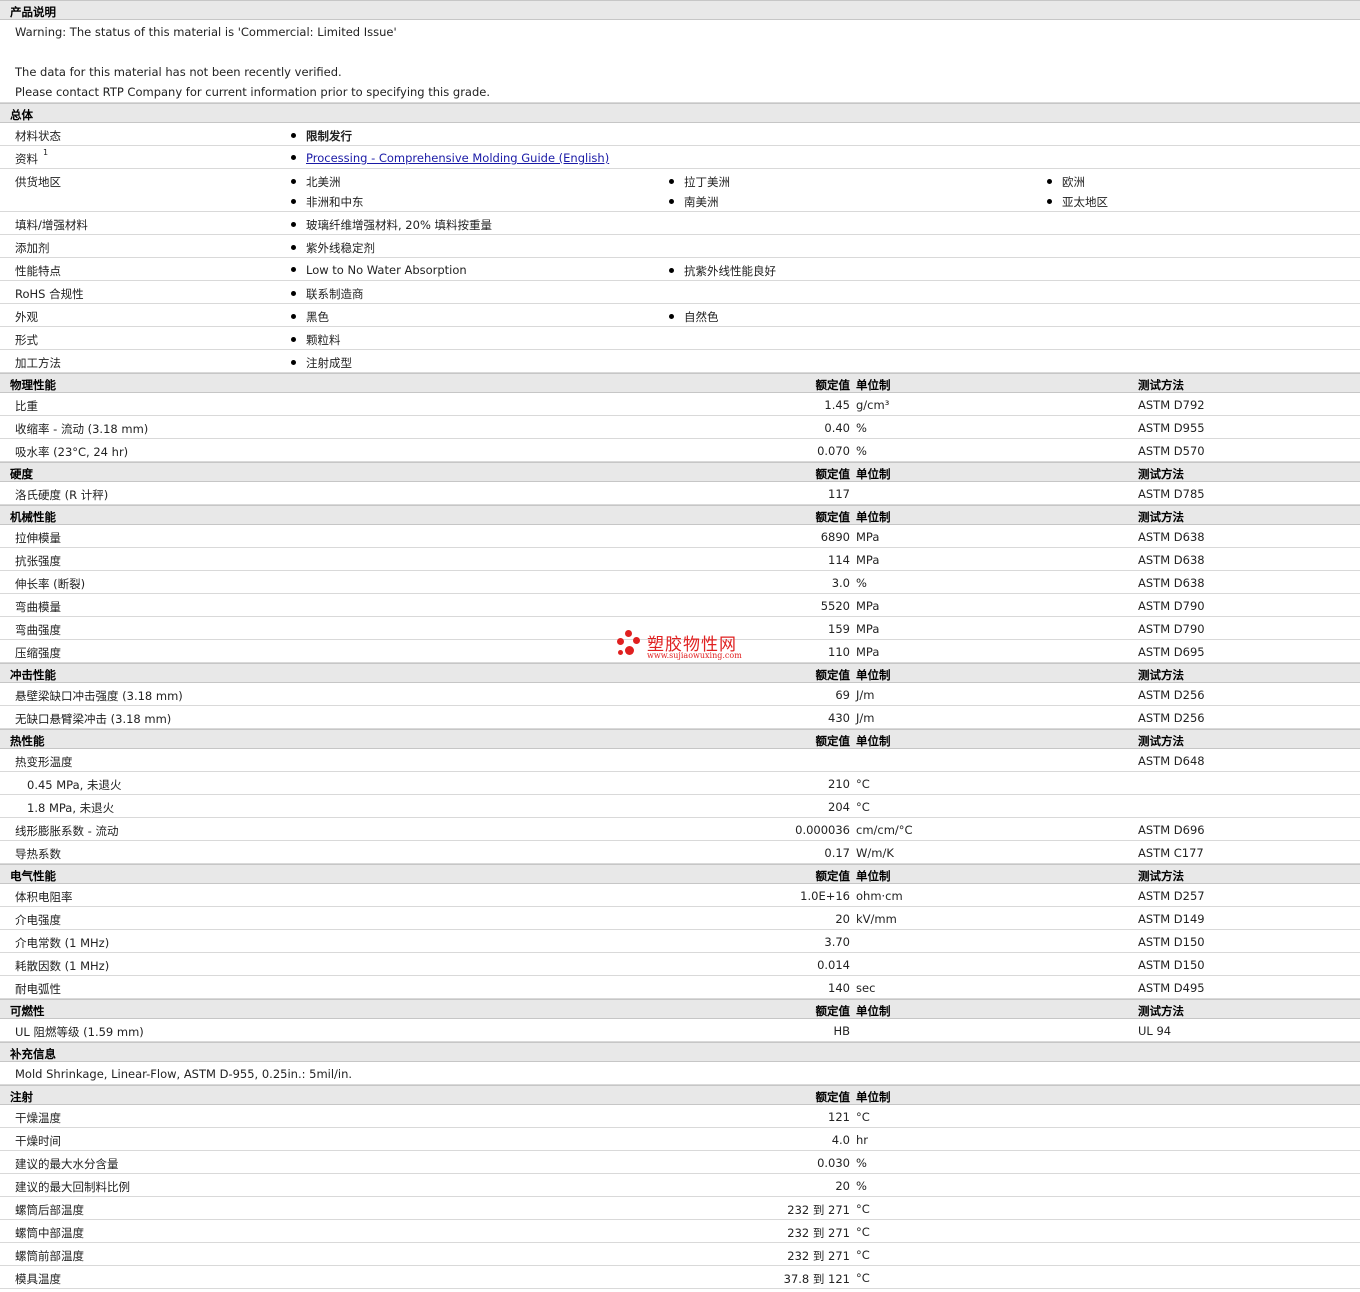  I want to click on property-label: 0.45 MPa, 未退火, so click(74, 785).